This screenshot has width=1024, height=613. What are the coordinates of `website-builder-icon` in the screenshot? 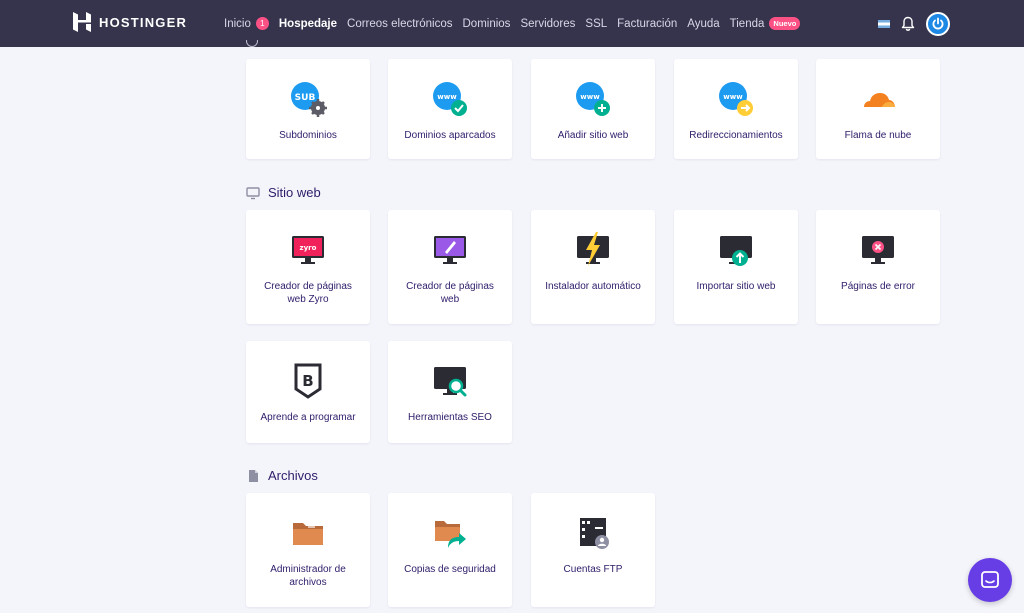 It's located at (450, 250).